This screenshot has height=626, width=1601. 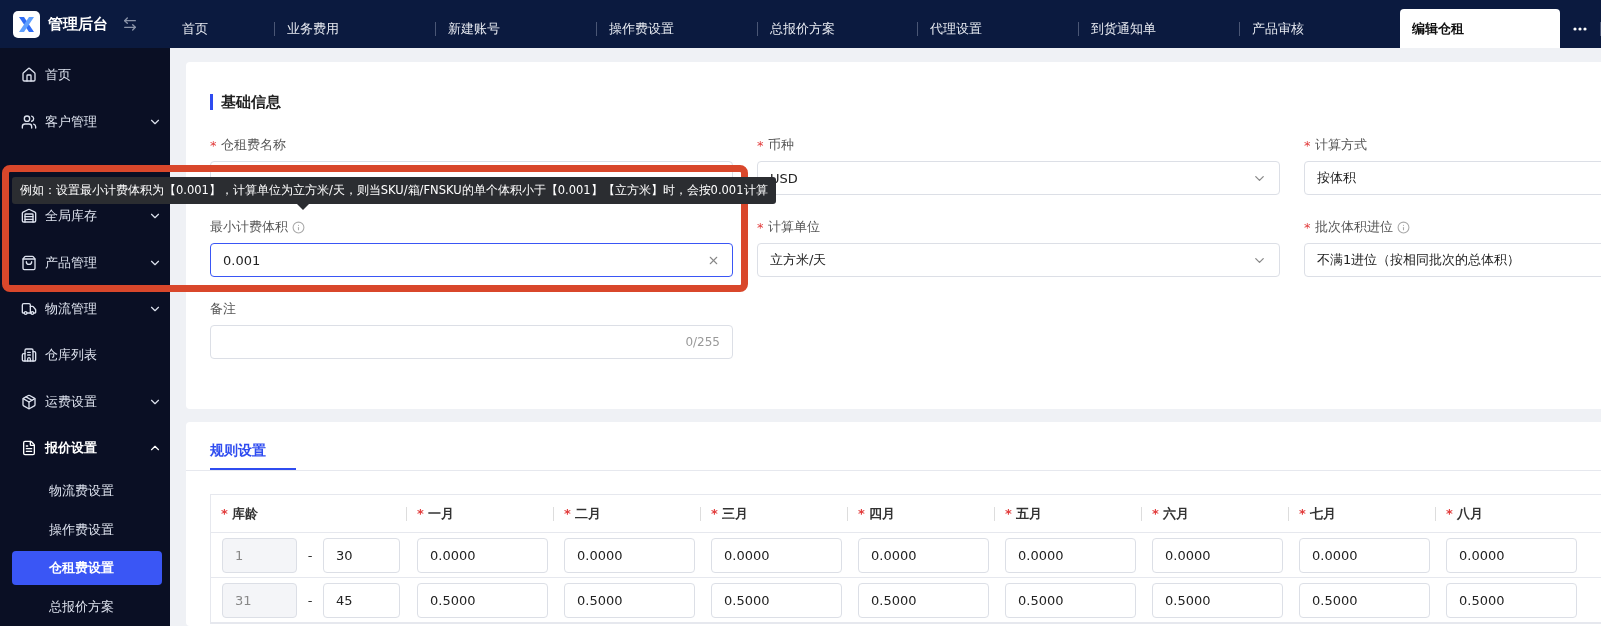 I want to click on top-tab: 代理设置, so click(x=998, y=28).